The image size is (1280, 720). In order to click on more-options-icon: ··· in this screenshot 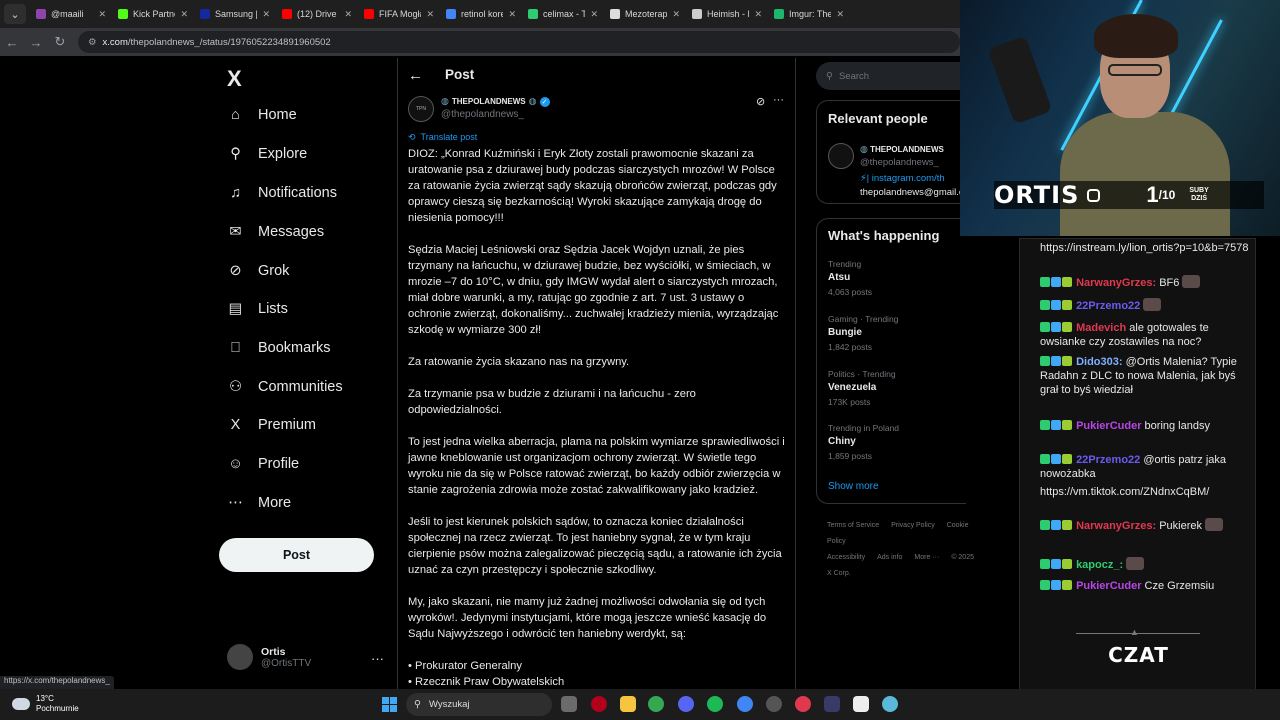, I will do `click(778, 100)`.